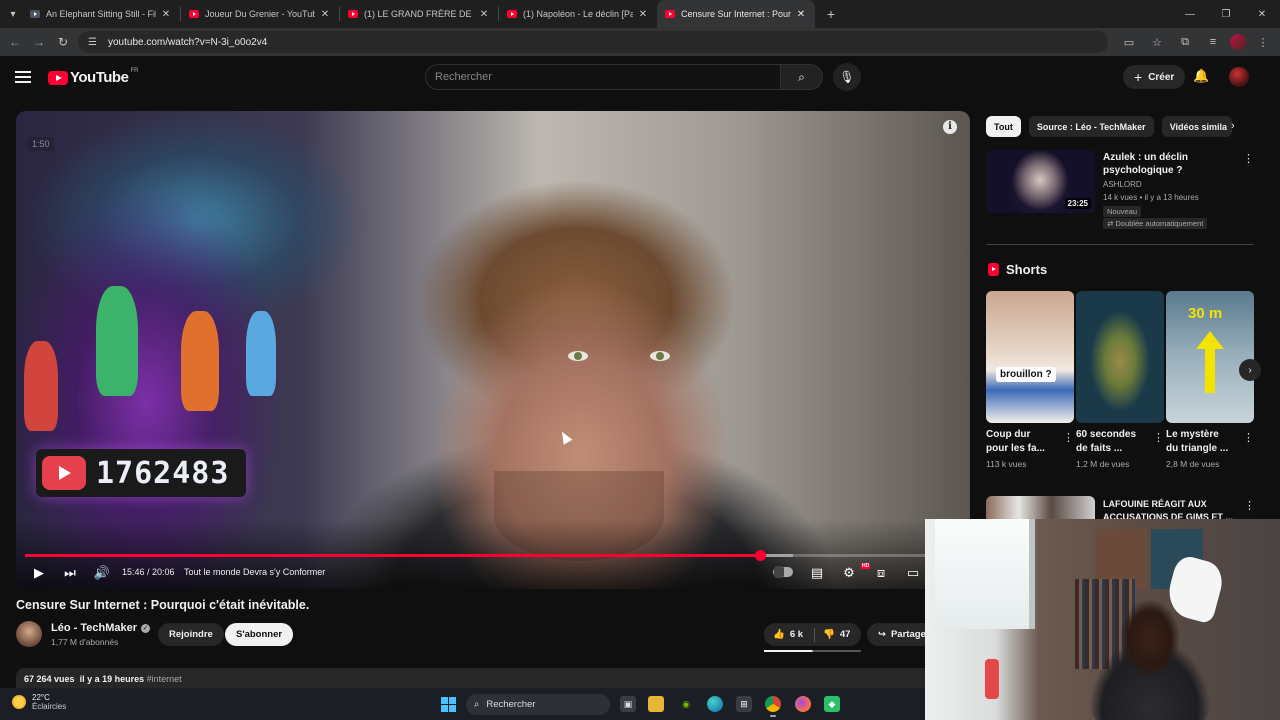 The image size is (1280, 720). I want to click on shorts-next-button: ›, so click(1250, 370).